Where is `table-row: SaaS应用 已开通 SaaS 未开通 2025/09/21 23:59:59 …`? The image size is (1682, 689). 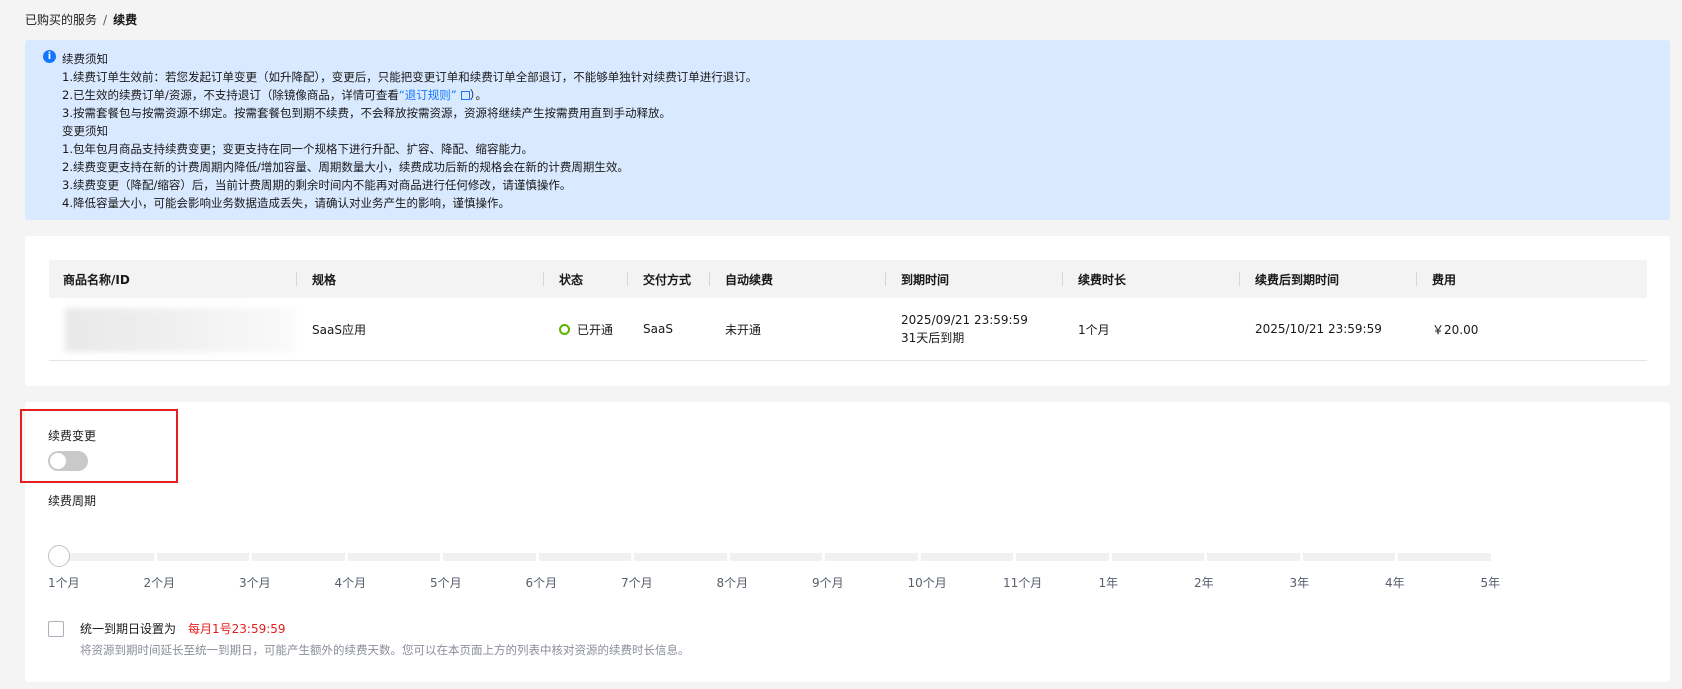 table-row: SaaS应用 已开通 SaaS 未开通 2025/09/21 23:59:59 … is located at coordinates (848, 329).